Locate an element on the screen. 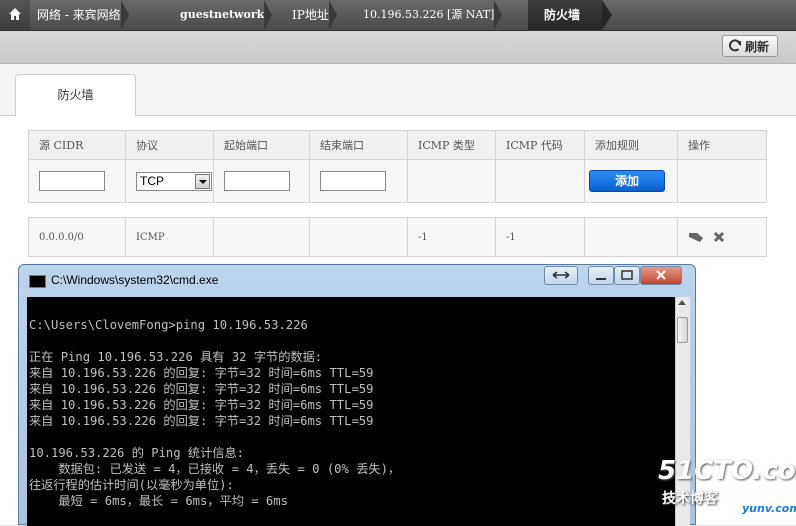  scroll-up-icon is located at coordinates (682, 302).